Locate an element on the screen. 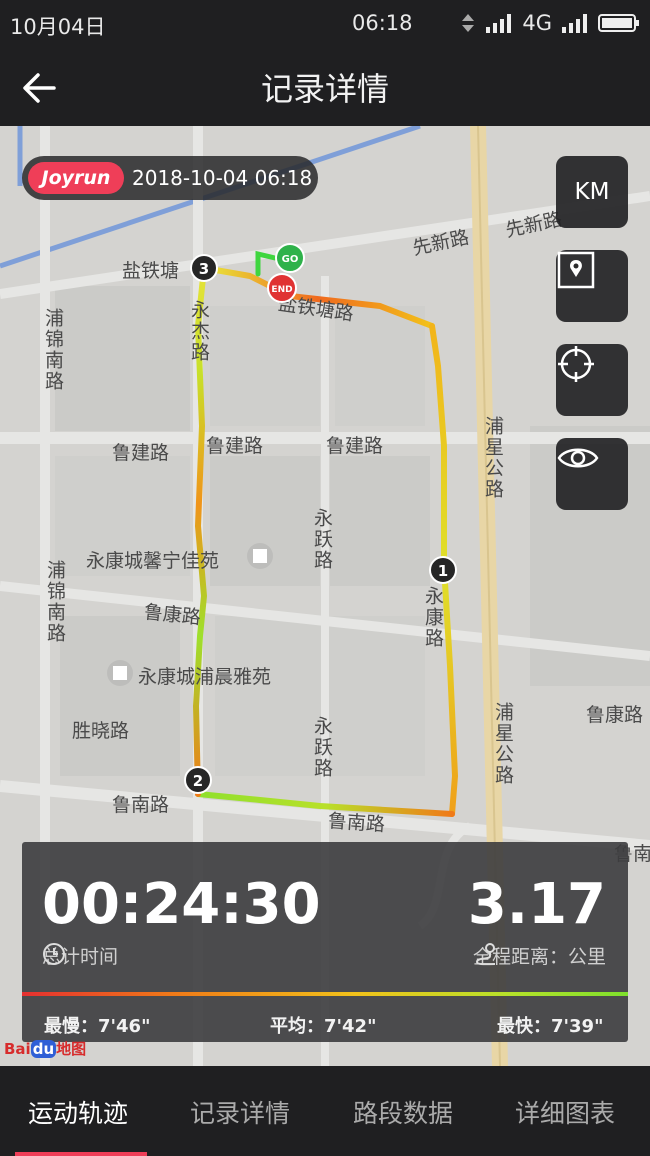  distance-label-row: 全程距离：公里 is located at coordinates (539, 955).